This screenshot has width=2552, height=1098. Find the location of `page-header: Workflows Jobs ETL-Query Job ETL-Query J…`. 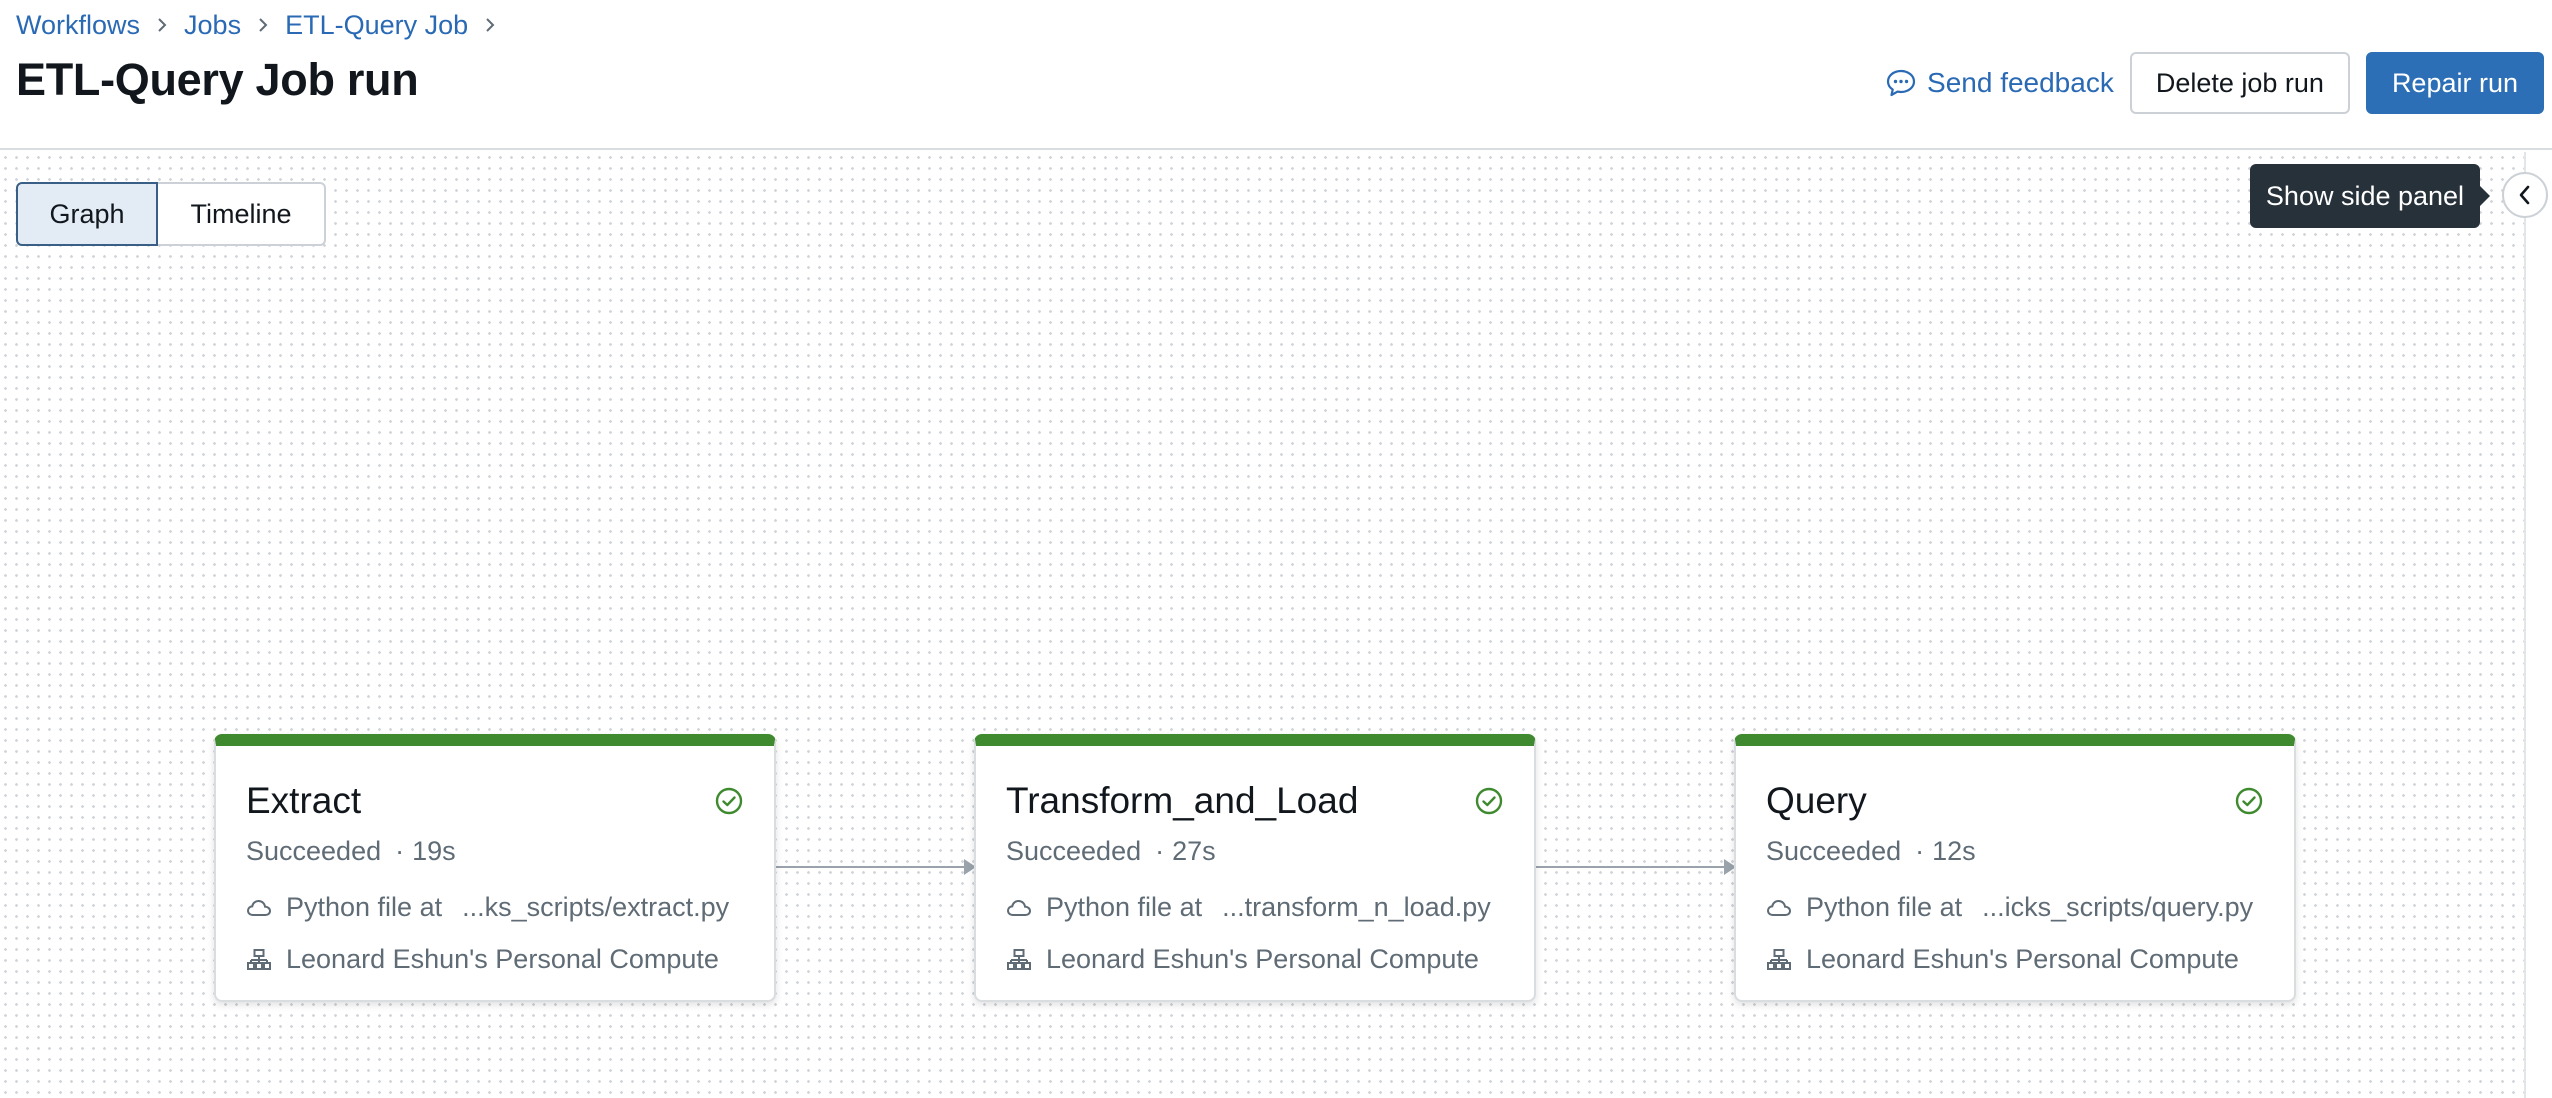

page-header: Workflows Jobs ETL-Query Job ETL-Query J… is located at coordinates (1276, 75).